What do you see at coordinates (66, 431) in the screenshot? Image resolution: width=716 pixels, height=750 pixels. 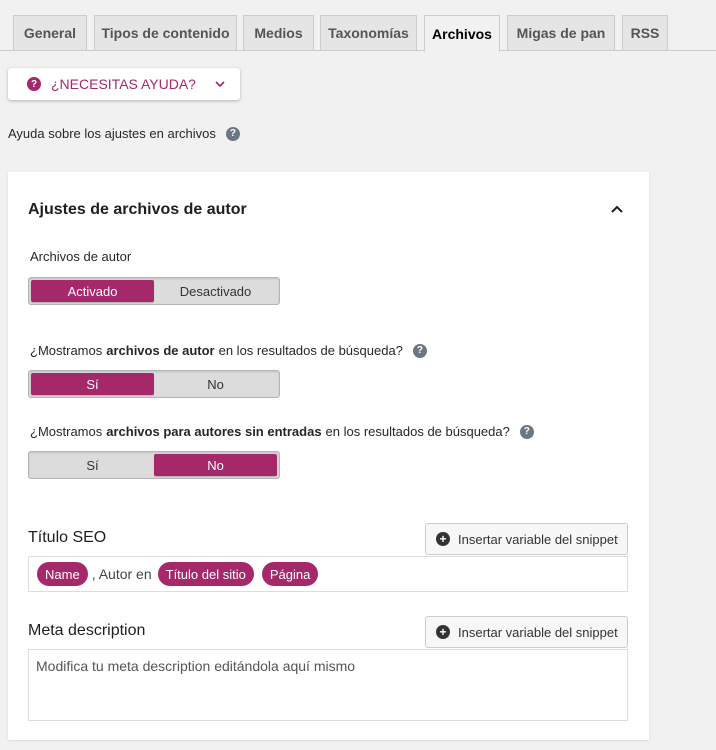 I see `q2-pre: ¿Mostramos` at bounding box center [66, 431].